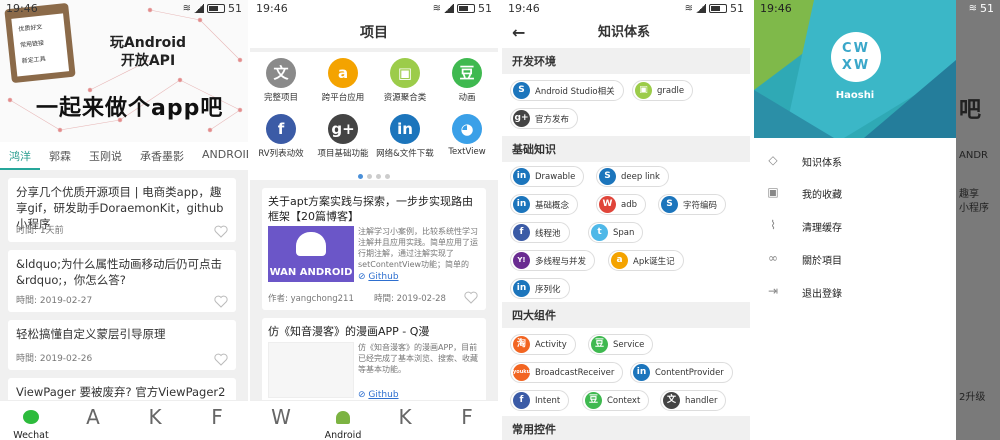 The width and height of the screenshot is (1000, 440). What do you see at coordinates (54, 301) in the screenshot?
I see `article-time: 時間: 2019-02-27` at bounding box center [54, 301].